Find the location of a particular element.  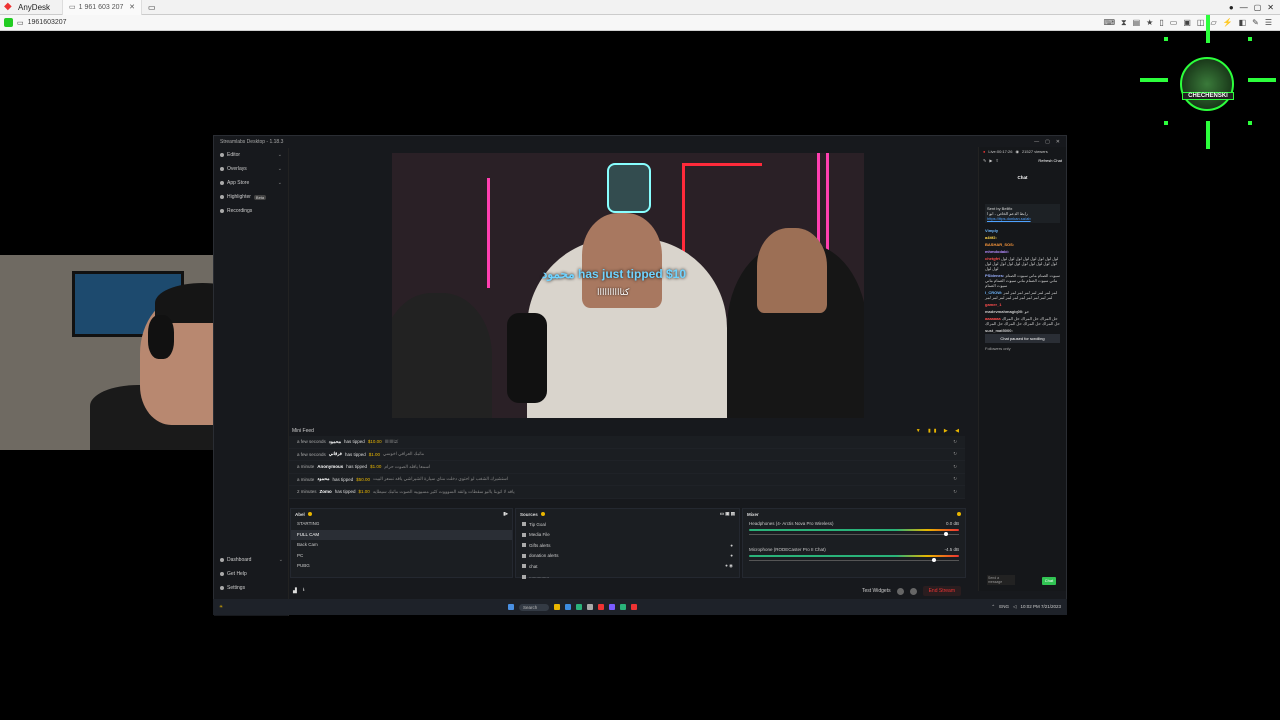

scene-item-selected: FULL CAM is located at coordinates (401, 534).